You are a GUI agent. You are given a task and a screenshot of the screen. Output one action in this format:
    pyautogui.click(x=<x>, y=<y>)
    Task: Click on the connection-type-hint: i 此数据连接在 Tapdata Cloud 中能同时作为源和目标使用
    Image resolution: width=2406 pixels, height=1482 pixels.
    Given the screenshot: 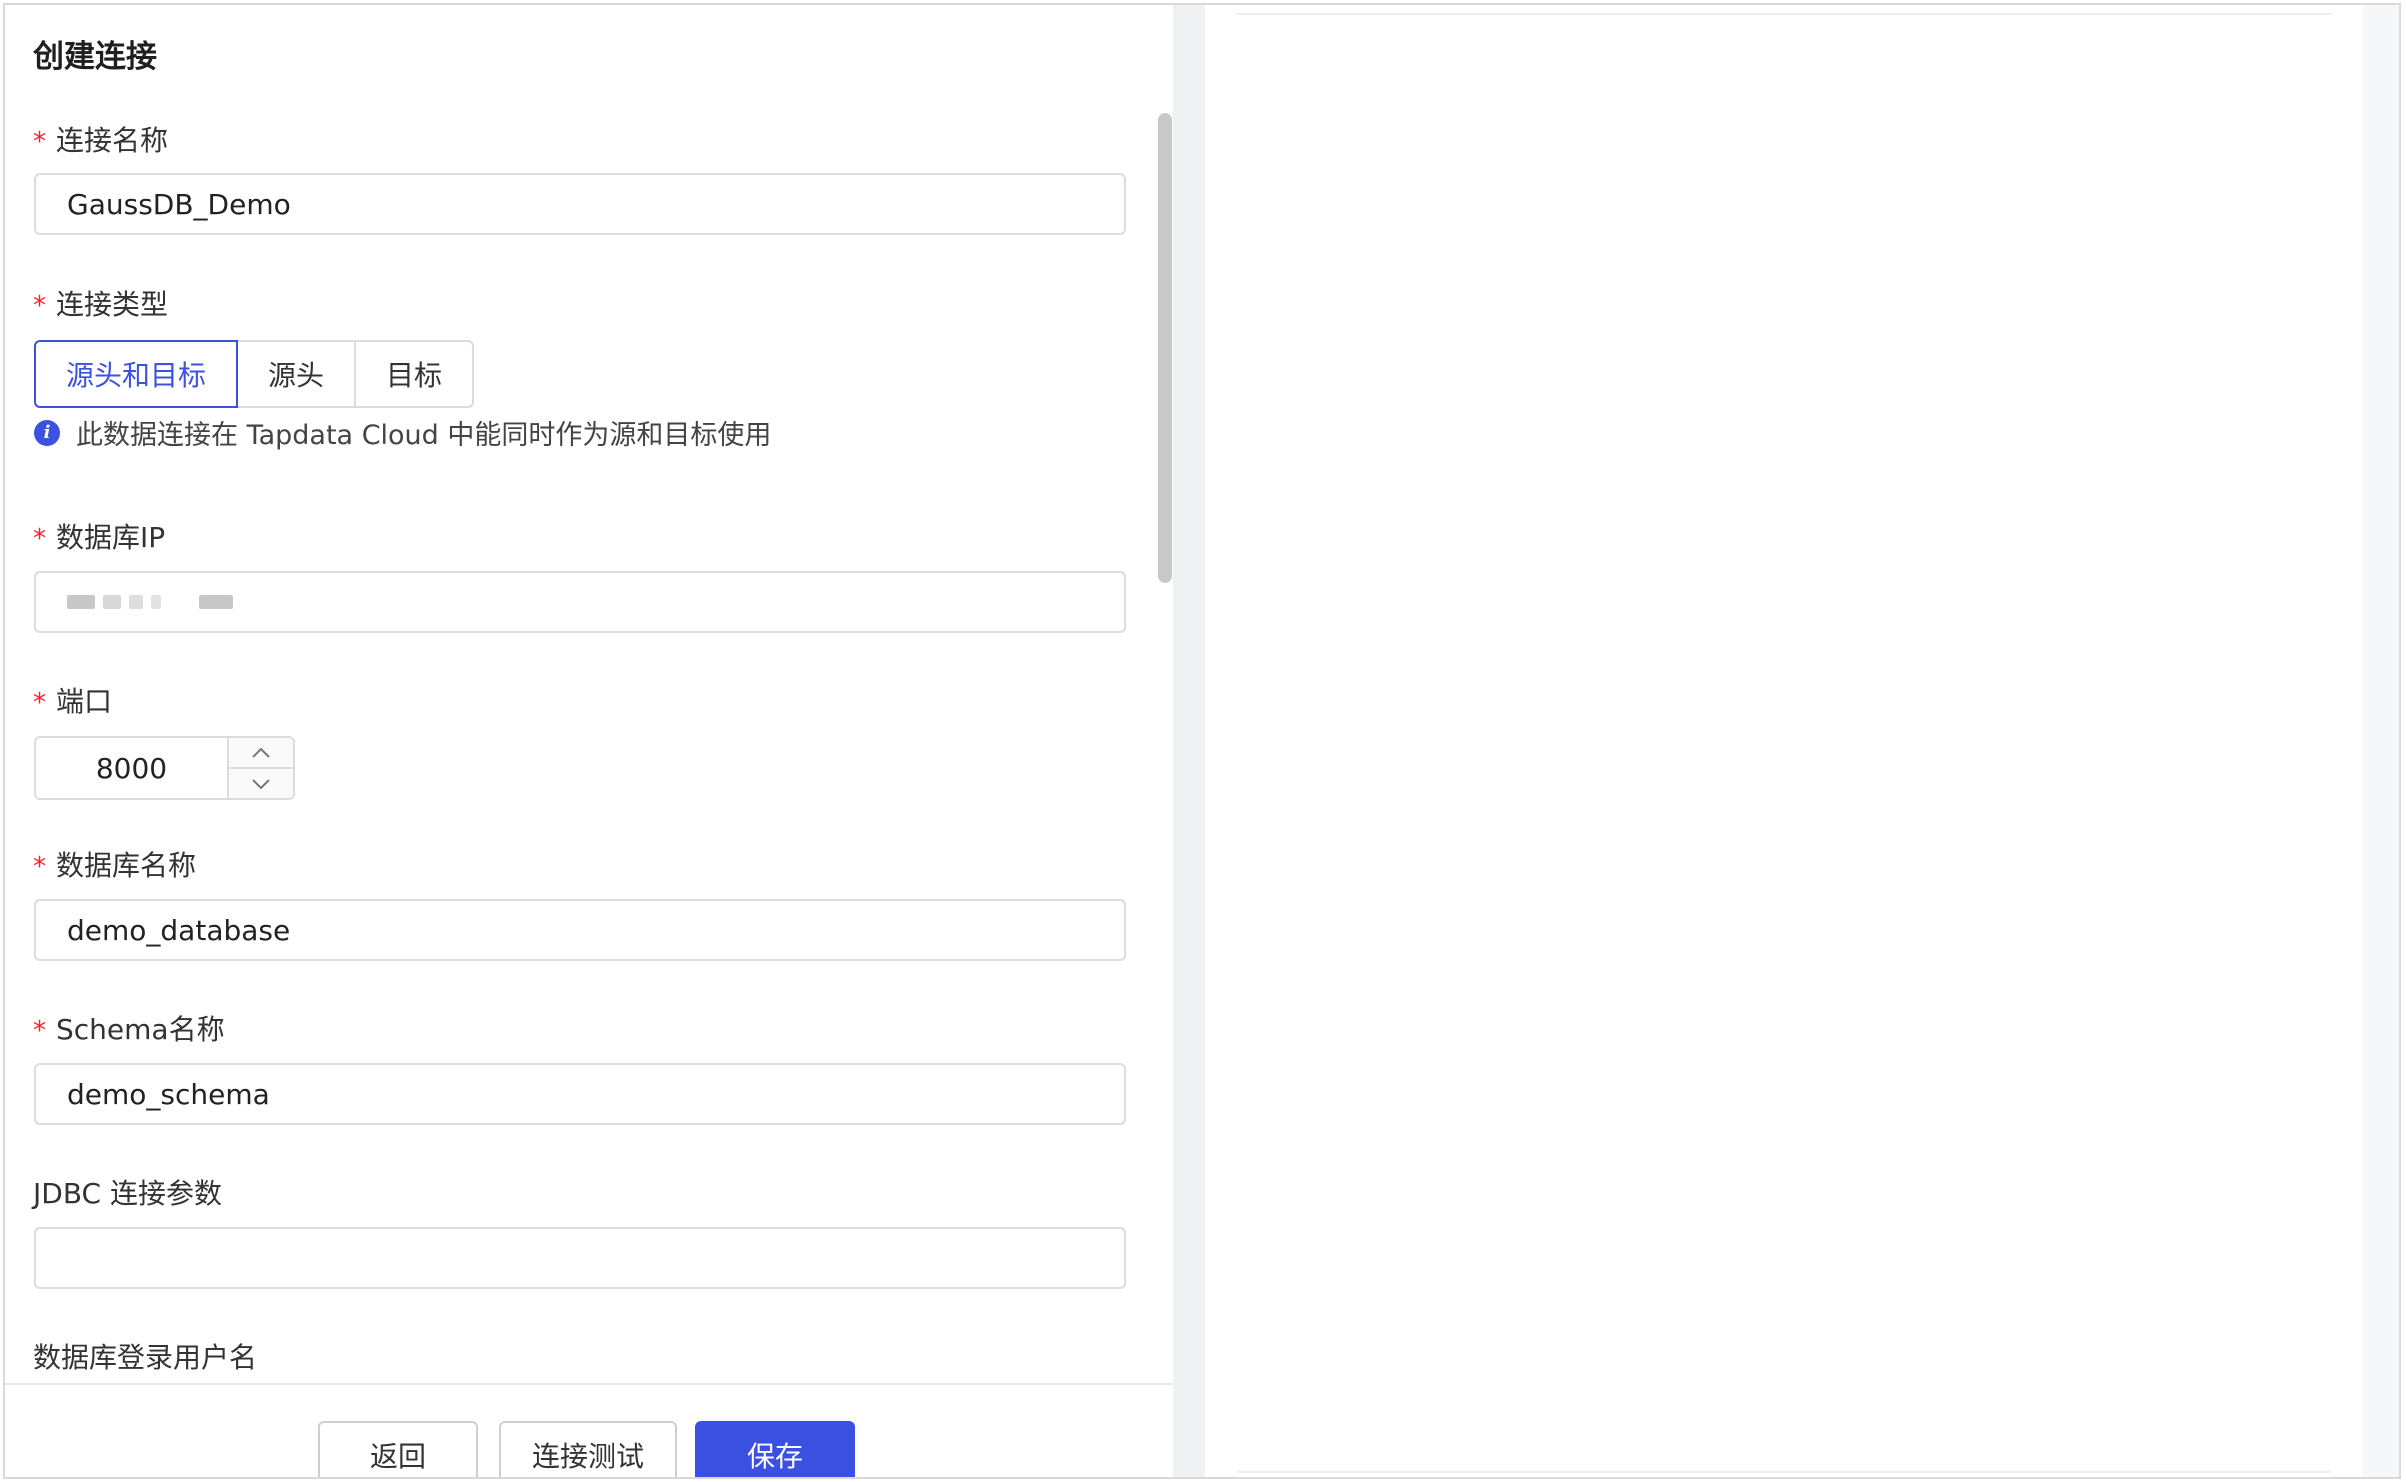 What is the action you would take?
    pyautogui.click(x=402, y=432)
    